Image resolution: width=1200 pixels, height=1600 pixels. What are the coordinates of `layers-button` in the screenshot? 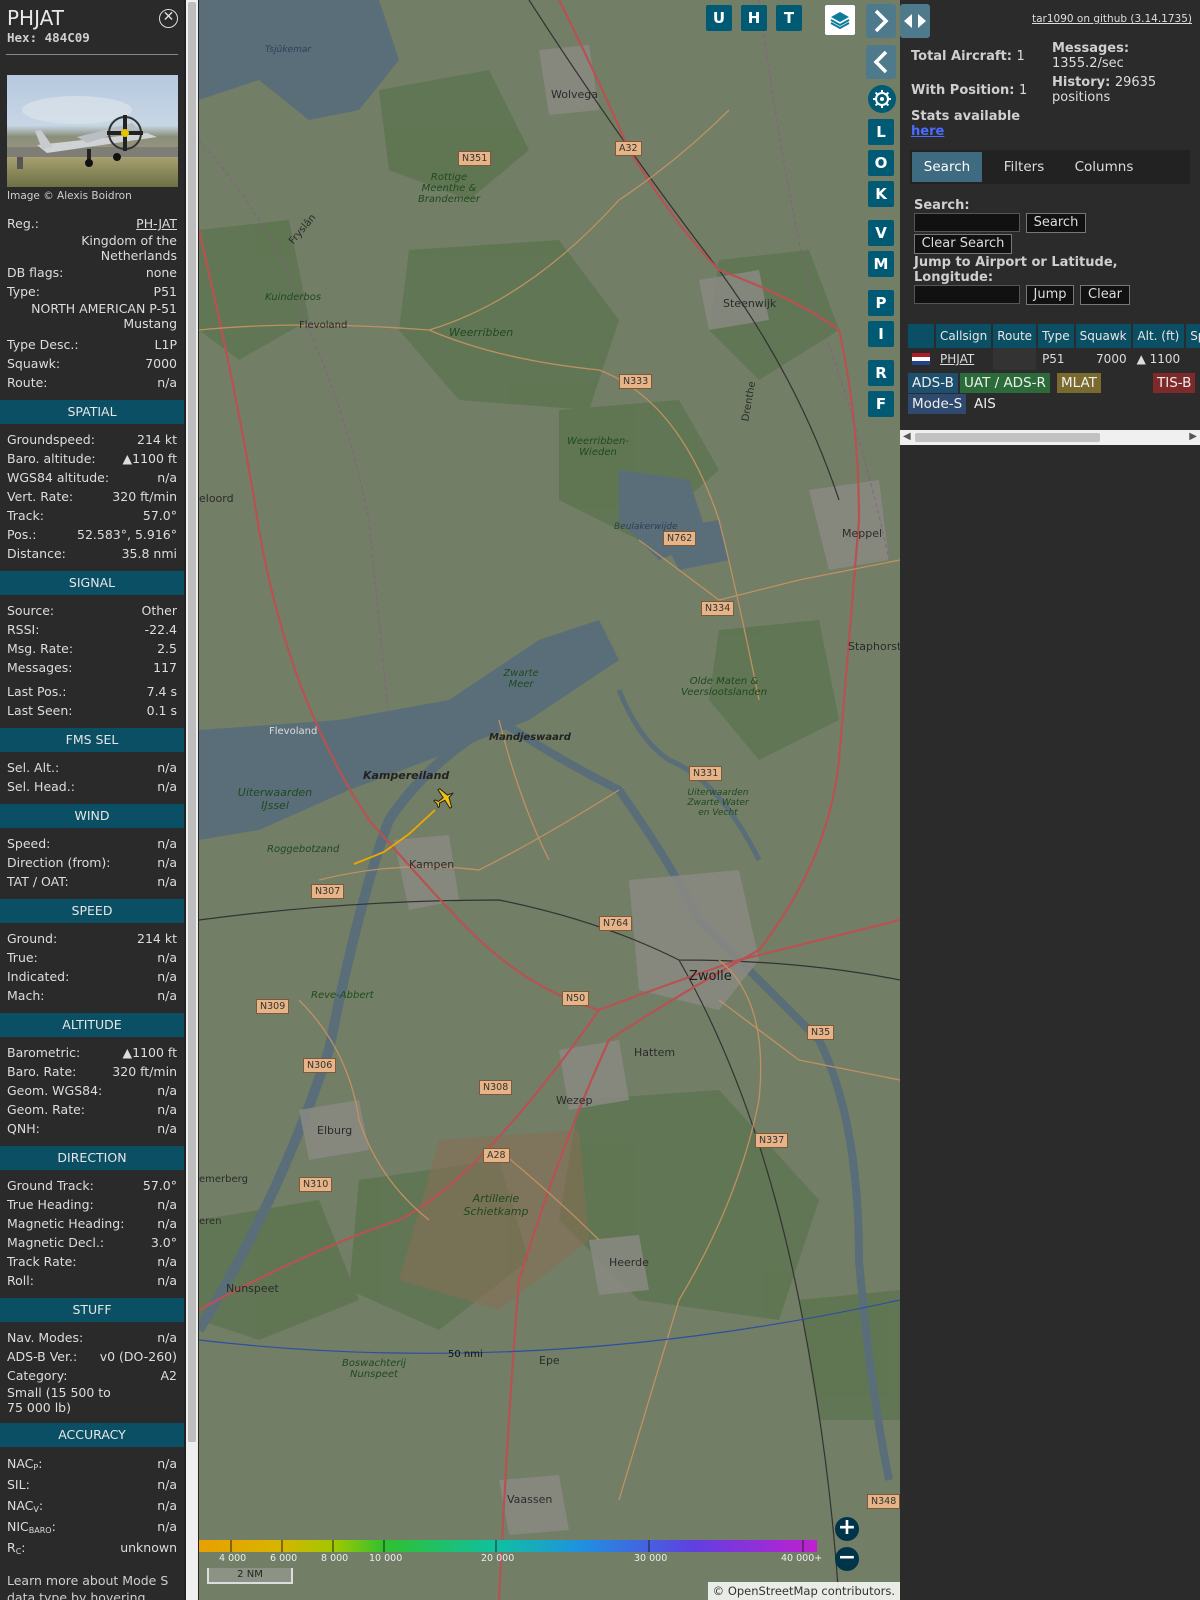 It's located at (840, 20).